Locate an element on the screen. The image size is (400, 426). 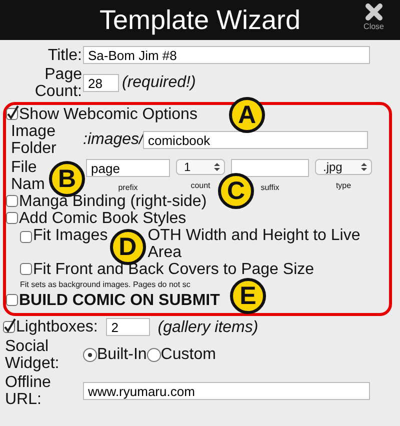
caption: suffix is located at coordinates (270, 187).